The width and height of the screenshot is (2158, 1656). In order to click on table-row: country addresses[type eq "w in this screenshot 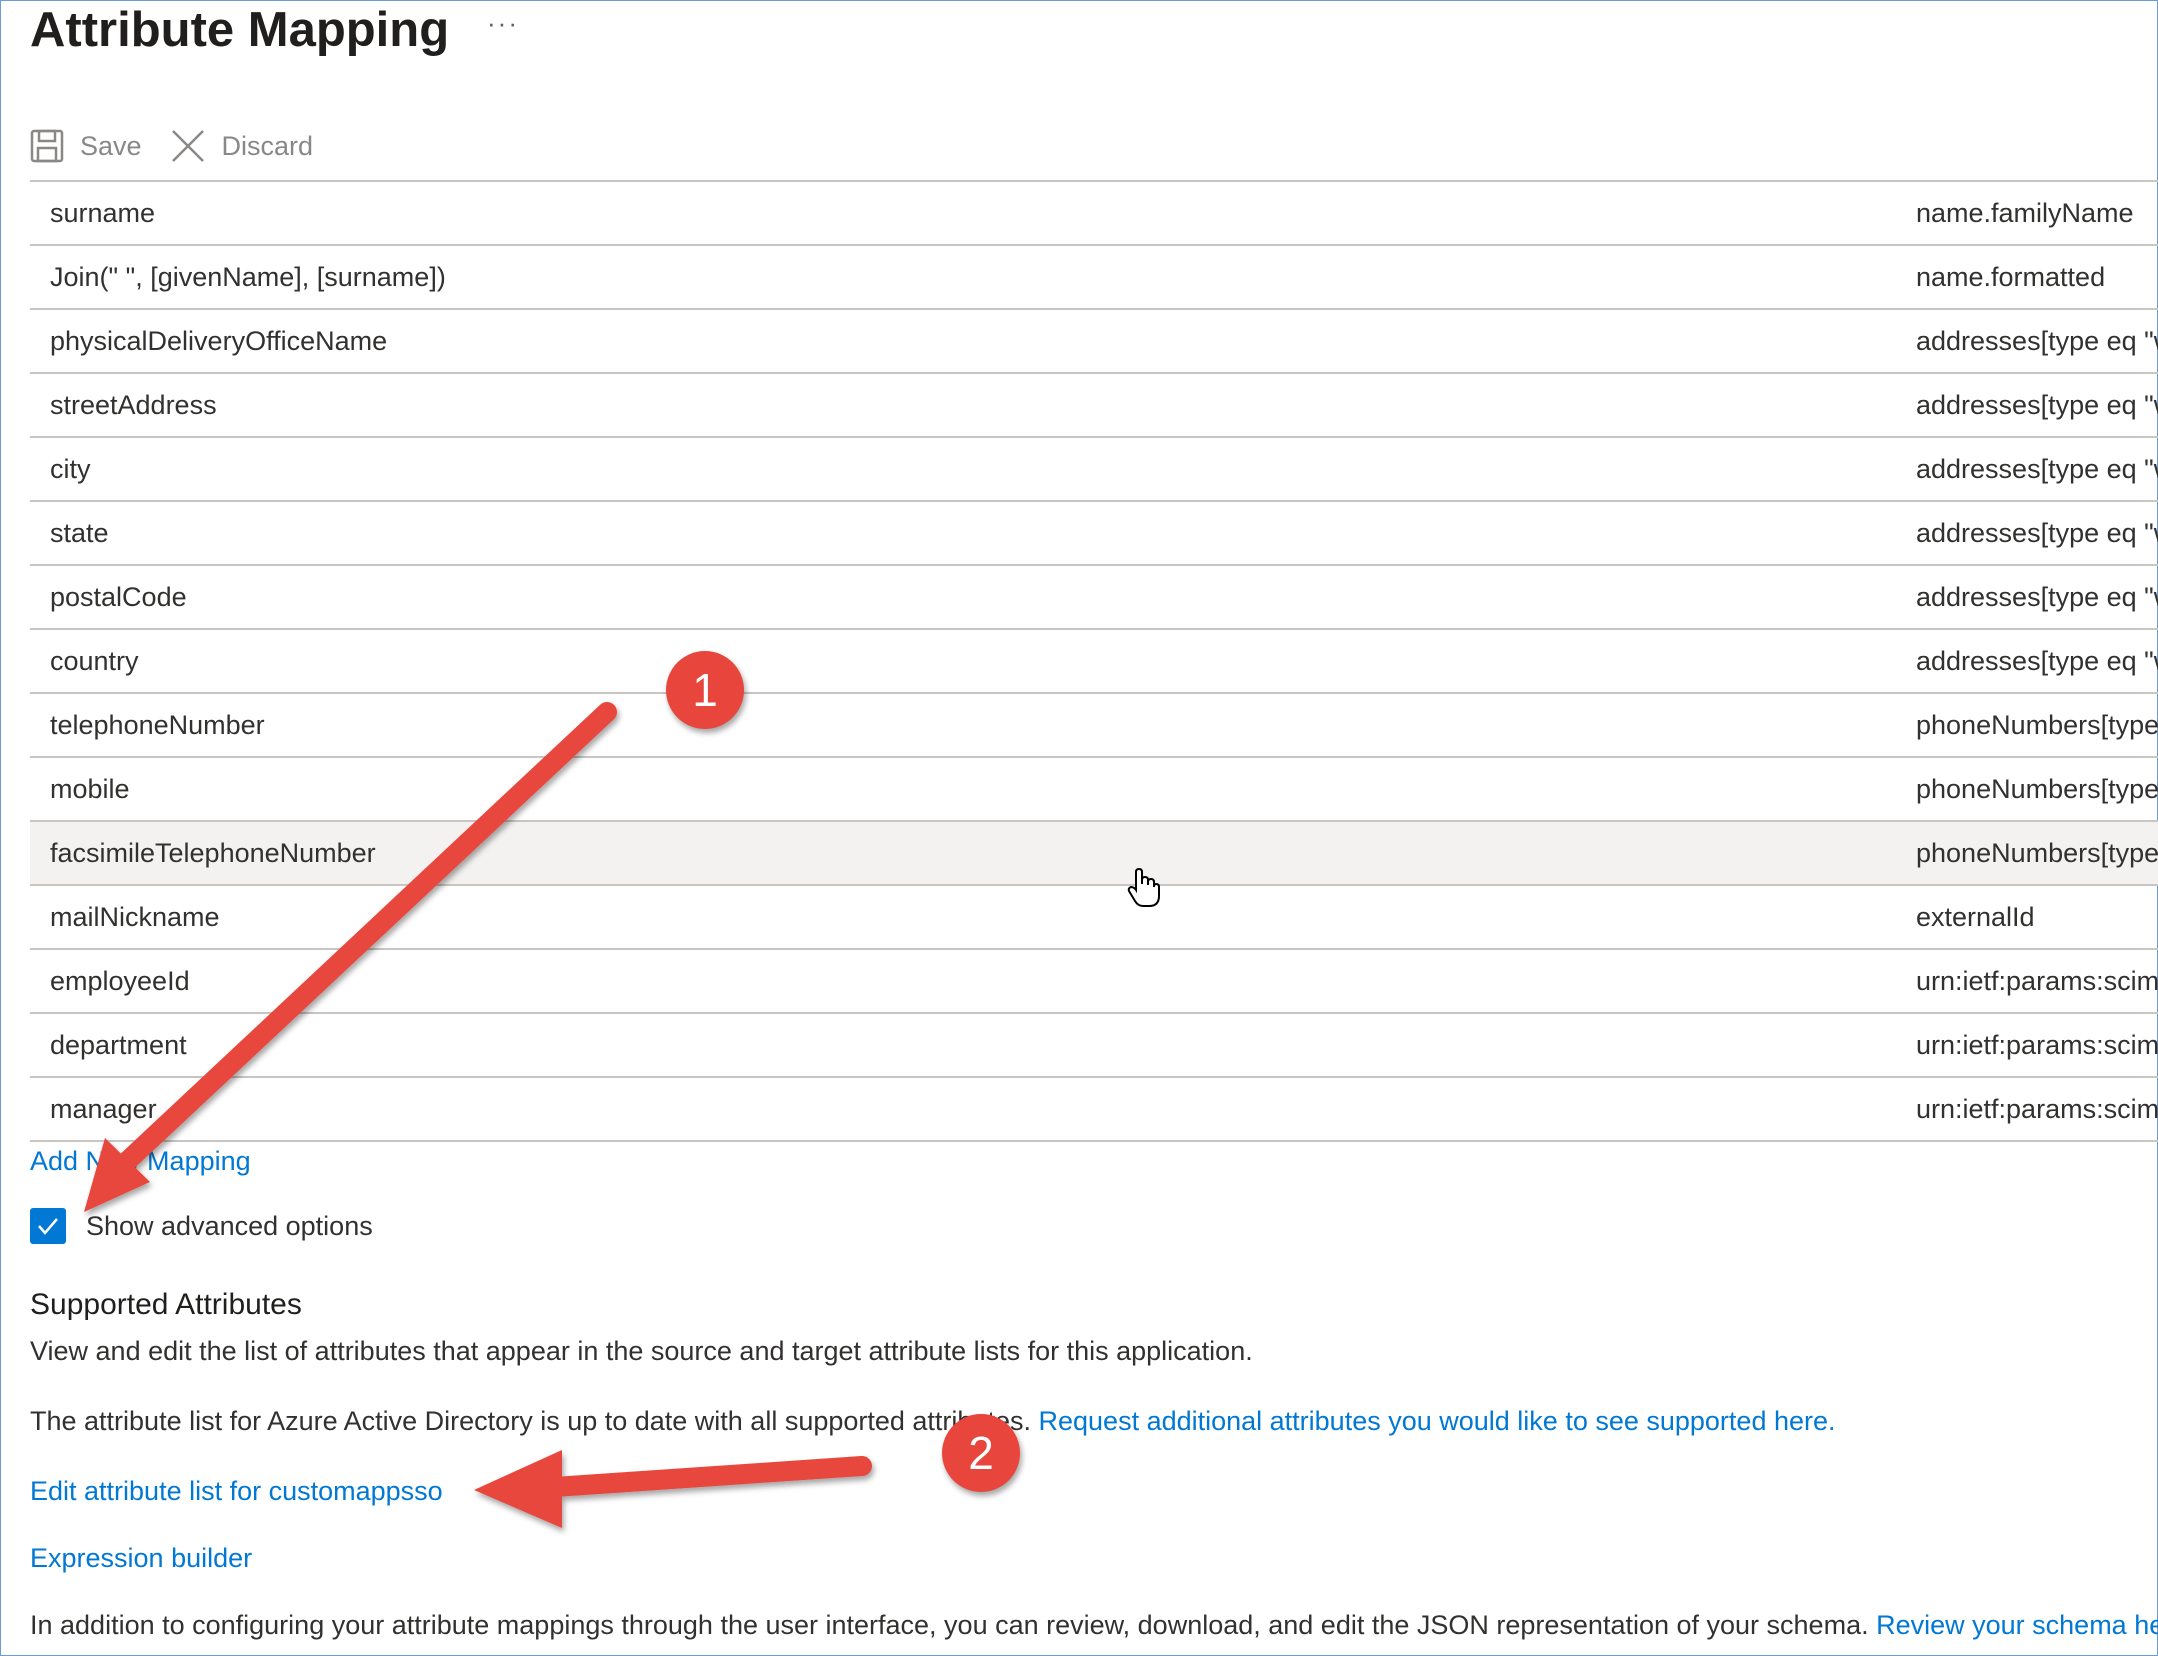, I will do `click(1094, 662)`.